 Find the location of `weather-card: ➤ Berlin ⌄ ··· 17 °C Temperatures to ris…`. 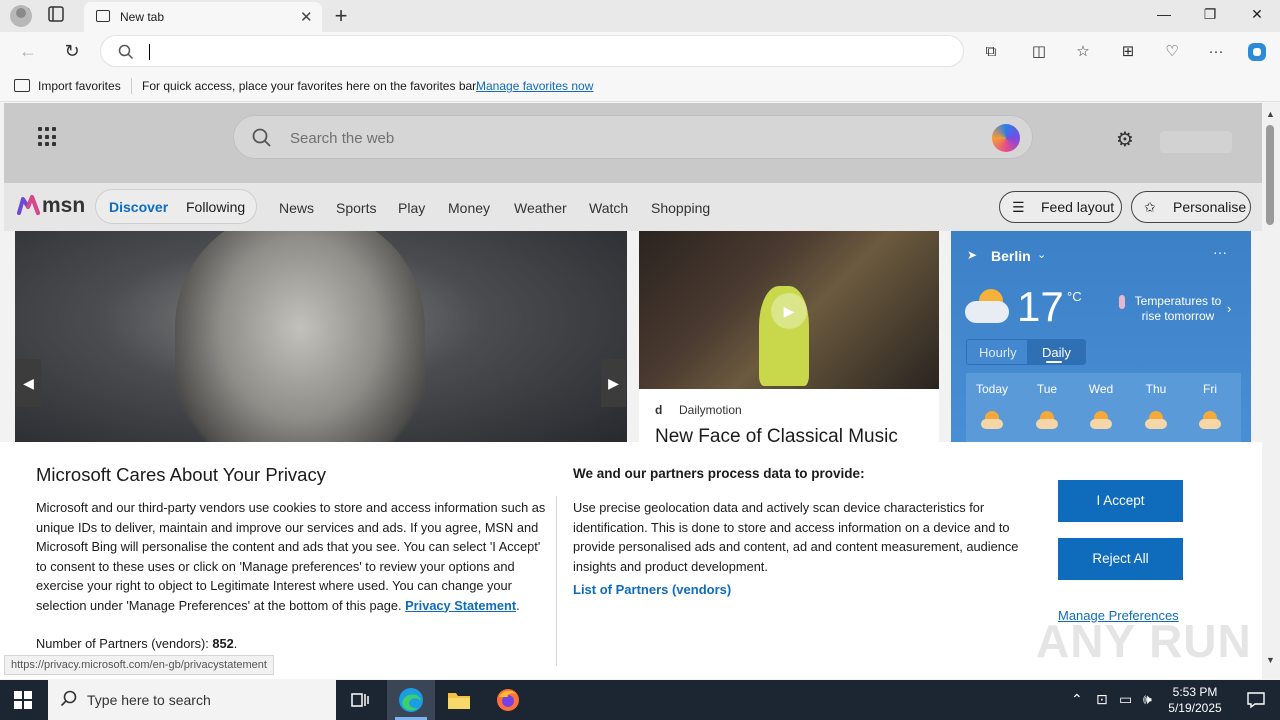

weather-card: ➤ Berlin ⌄ ··· 17 °C Temperatures to ris… is located at coordinates (1101, 341).